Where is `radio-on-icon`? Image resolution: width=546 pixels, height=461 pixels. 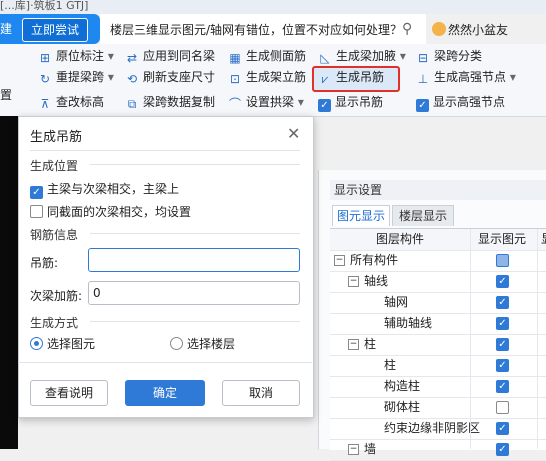
radio-on-icon is located at coordinates (36, 343).